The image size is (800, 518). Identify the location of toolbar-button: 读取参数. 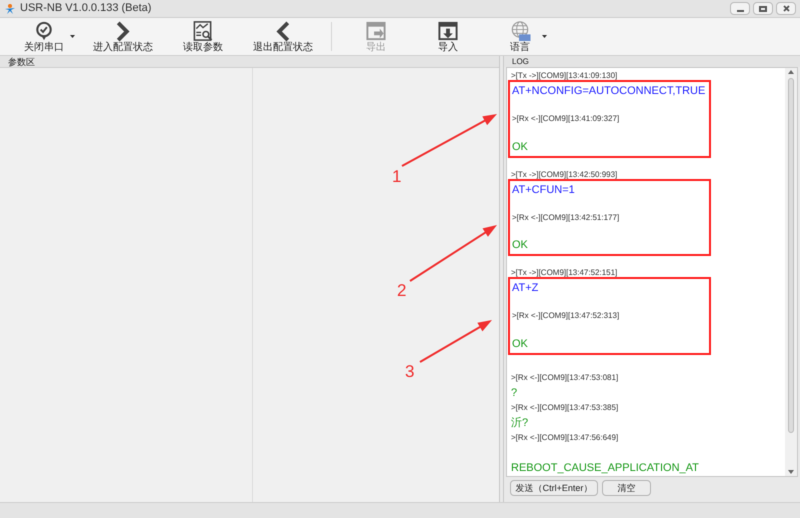
(203, 36).